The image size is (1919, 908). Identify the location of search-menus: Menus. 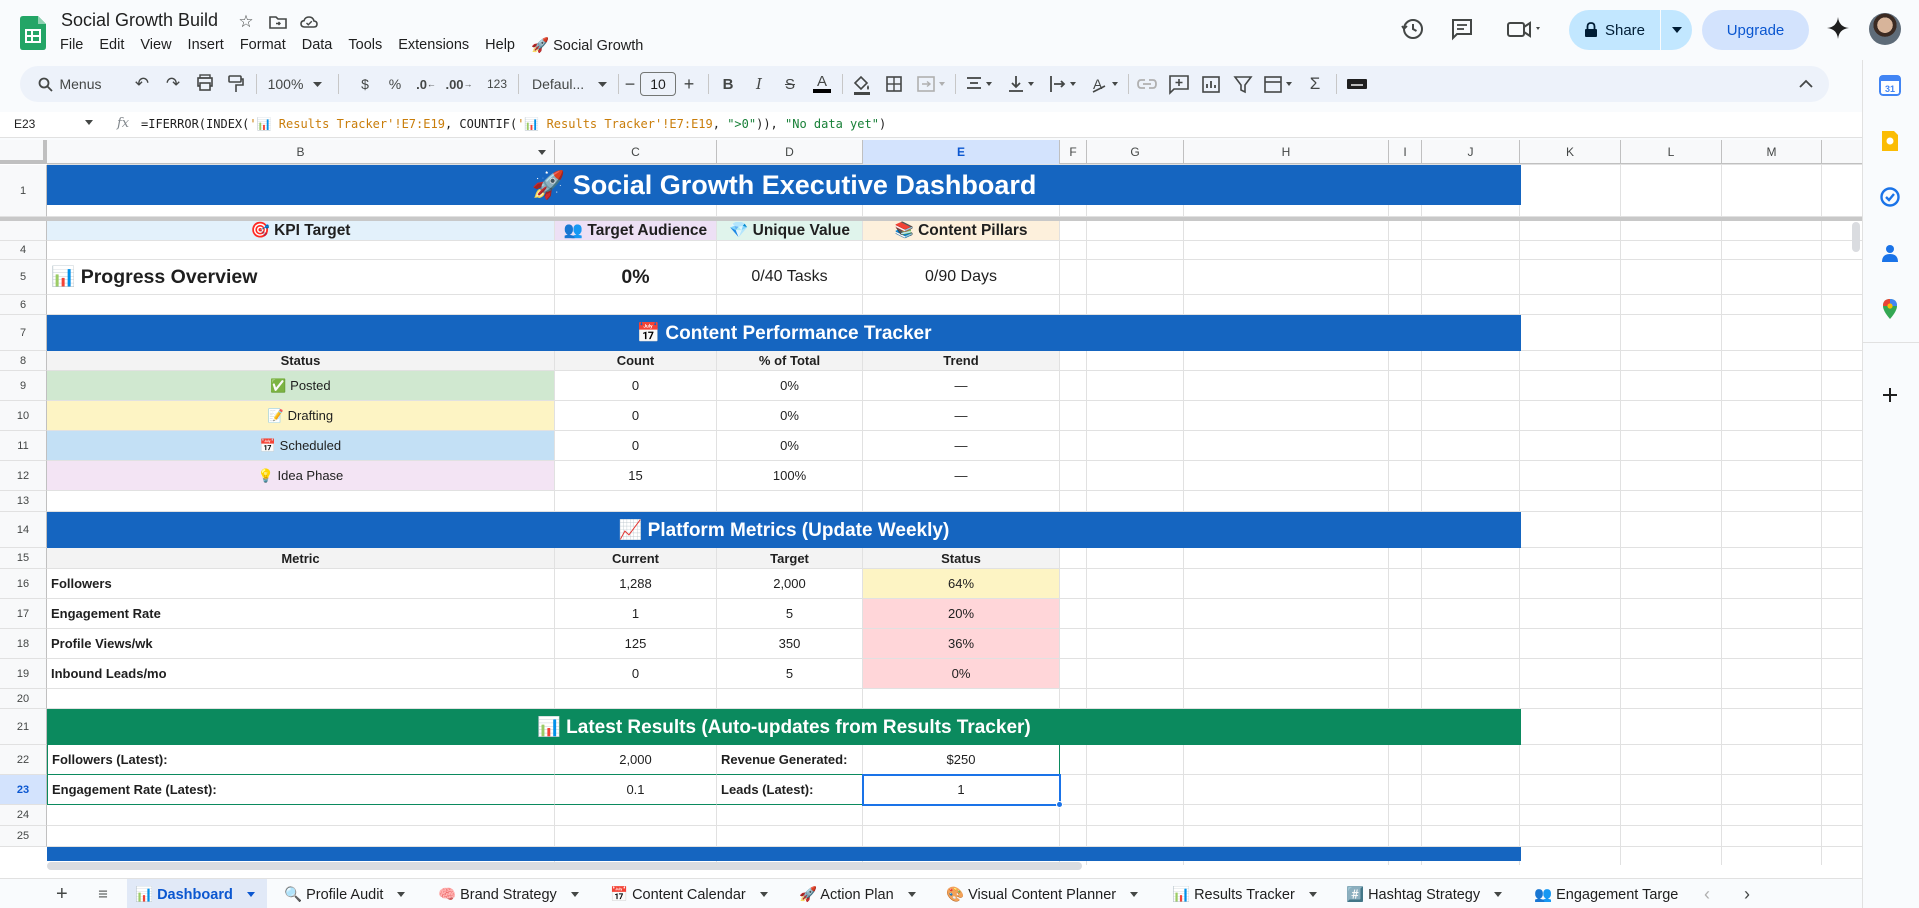
(70, 84).